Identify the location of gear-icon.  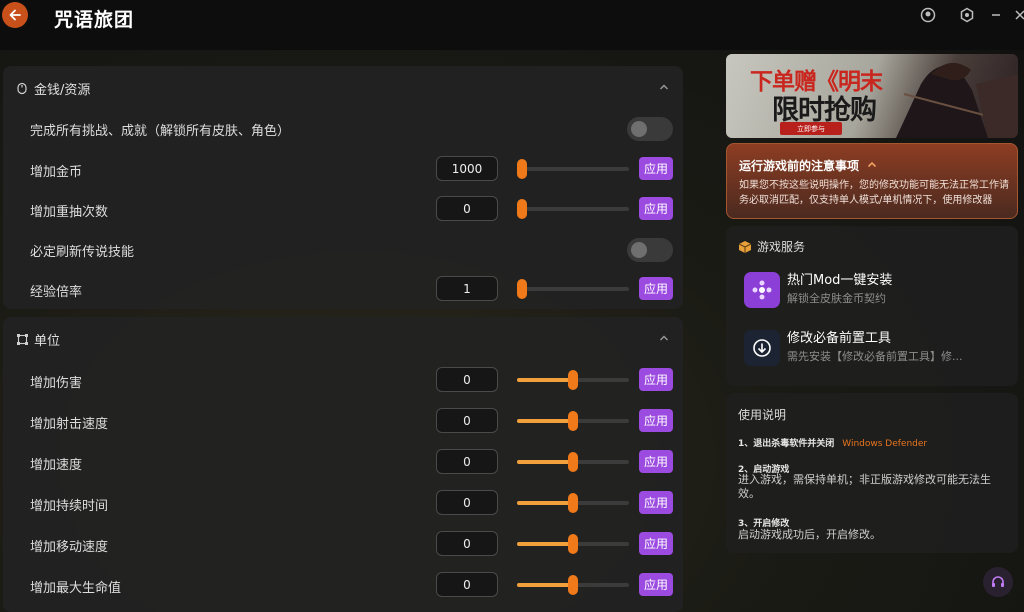
(967, 15).